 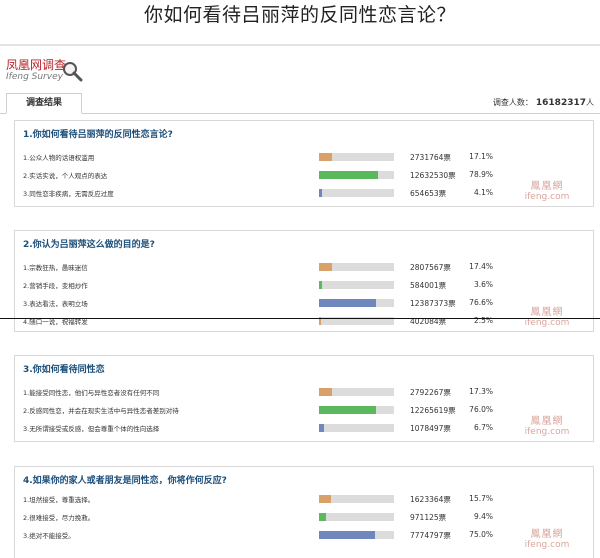 I want to click on magnifier-icon, so click(x=73, y=72).